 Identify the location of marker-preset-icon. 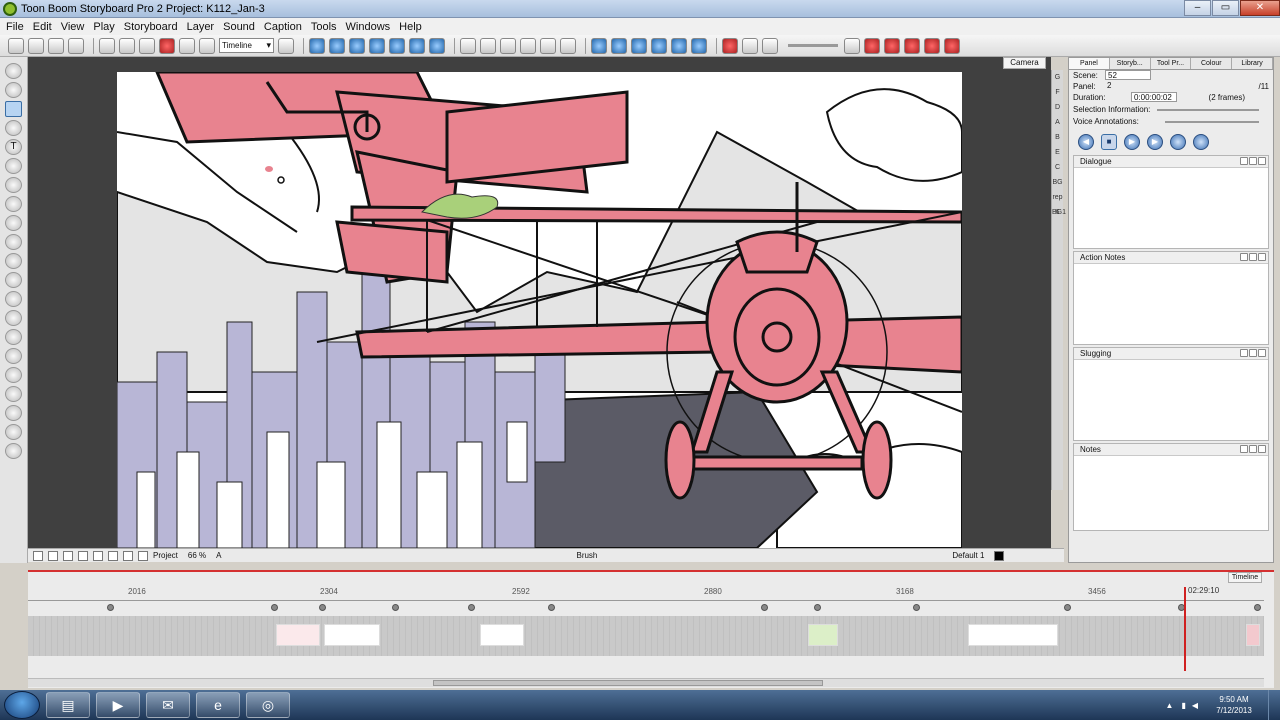
(932, 45).